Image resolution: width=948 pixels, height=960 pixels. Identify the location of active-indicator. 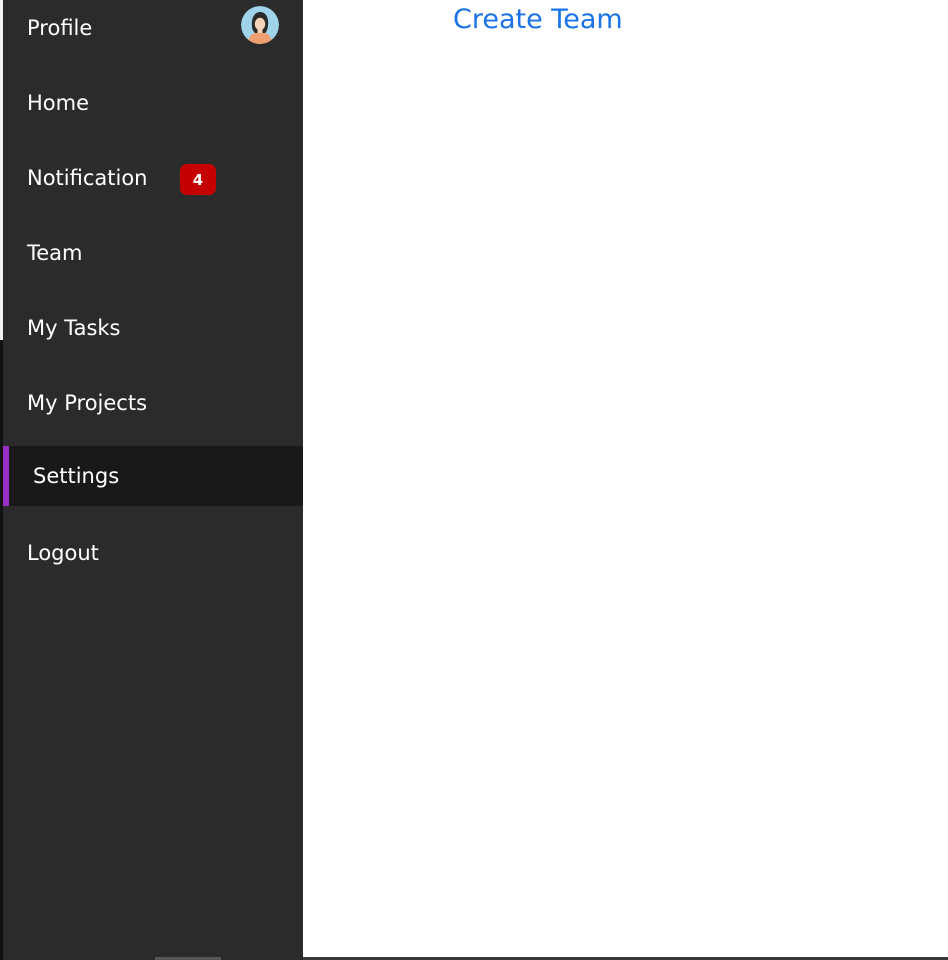
(6, 476).